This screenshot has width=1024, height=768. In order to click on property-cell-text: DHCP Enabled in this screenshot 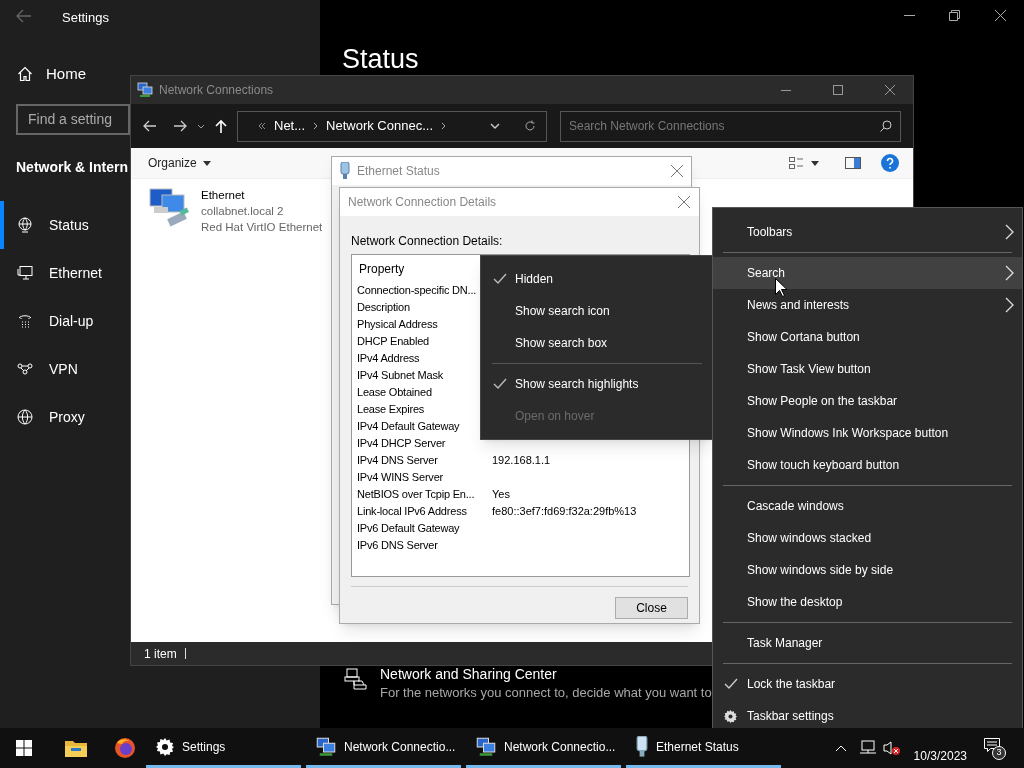, I will do `click(393, 342)`.